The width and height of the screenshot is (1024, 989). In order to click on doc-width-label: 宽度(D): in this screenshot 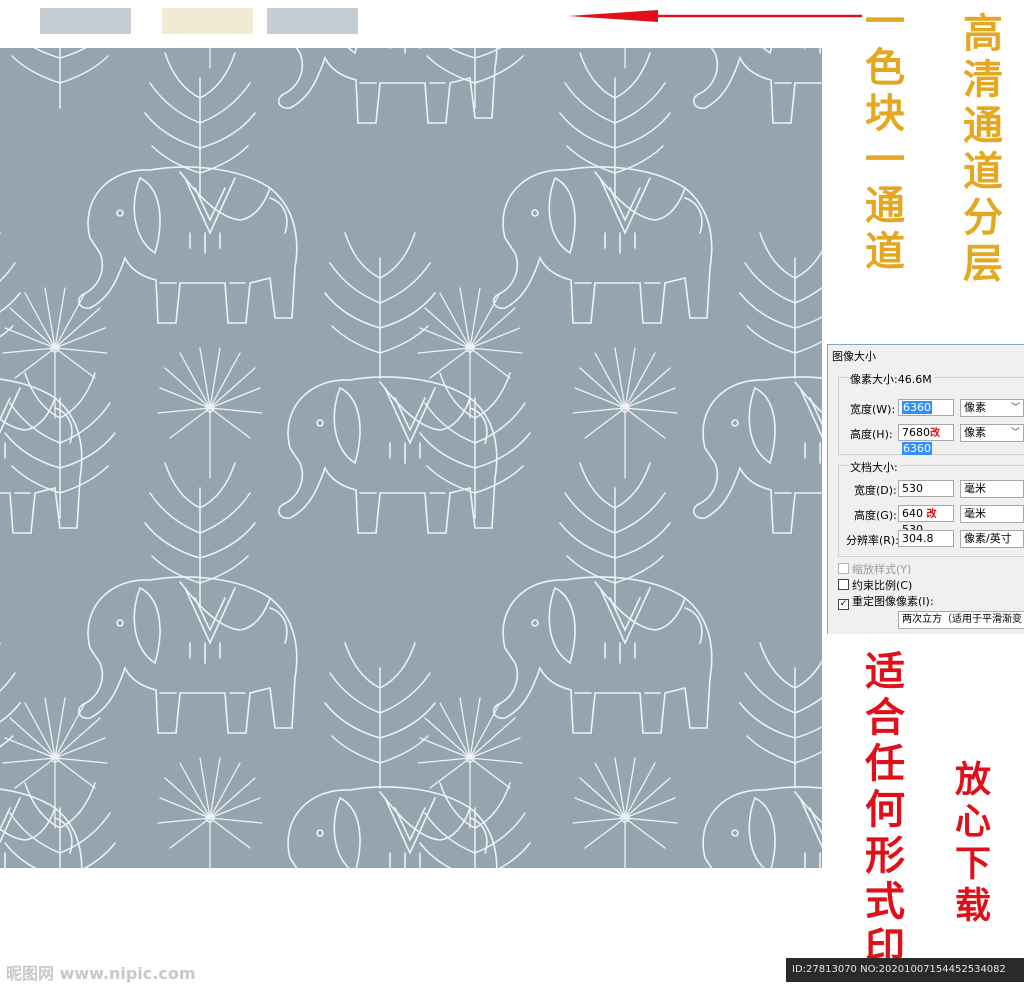, I will do `click(875, 490)`.